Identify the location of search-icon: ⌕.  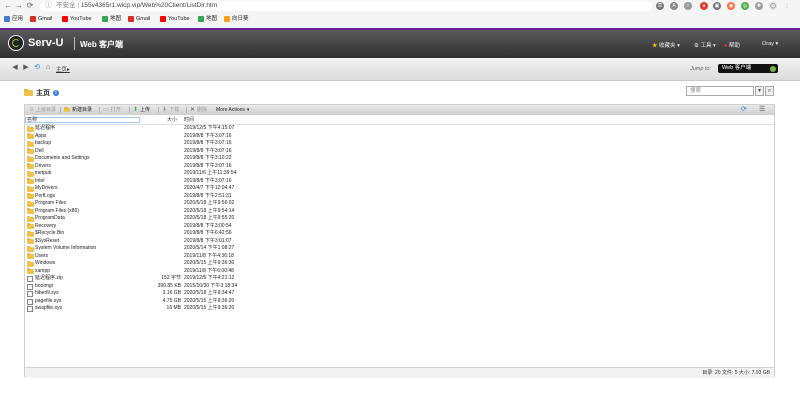
(769, 91).